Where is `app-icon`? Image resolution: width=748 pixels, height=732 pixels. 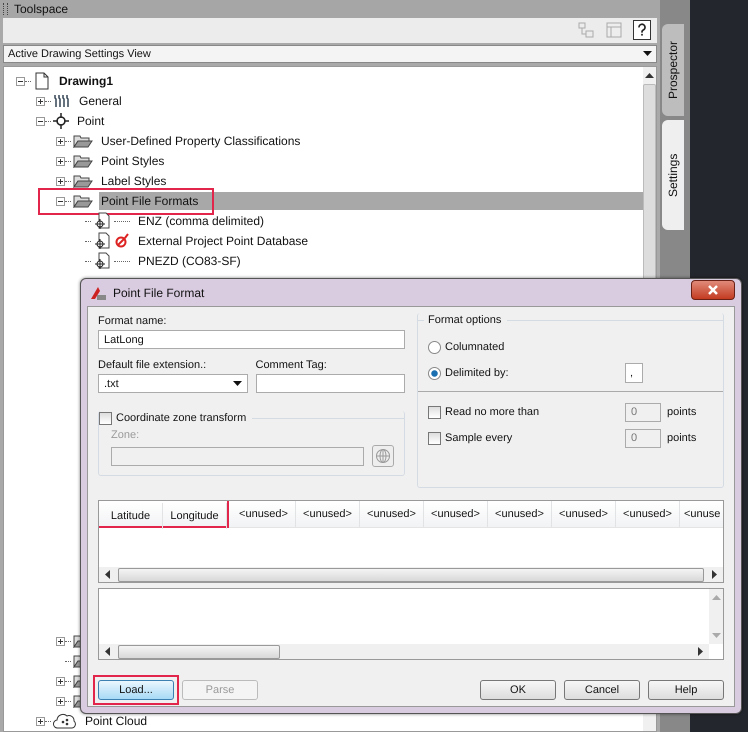
app-icon is located at coordinates (98, 292).